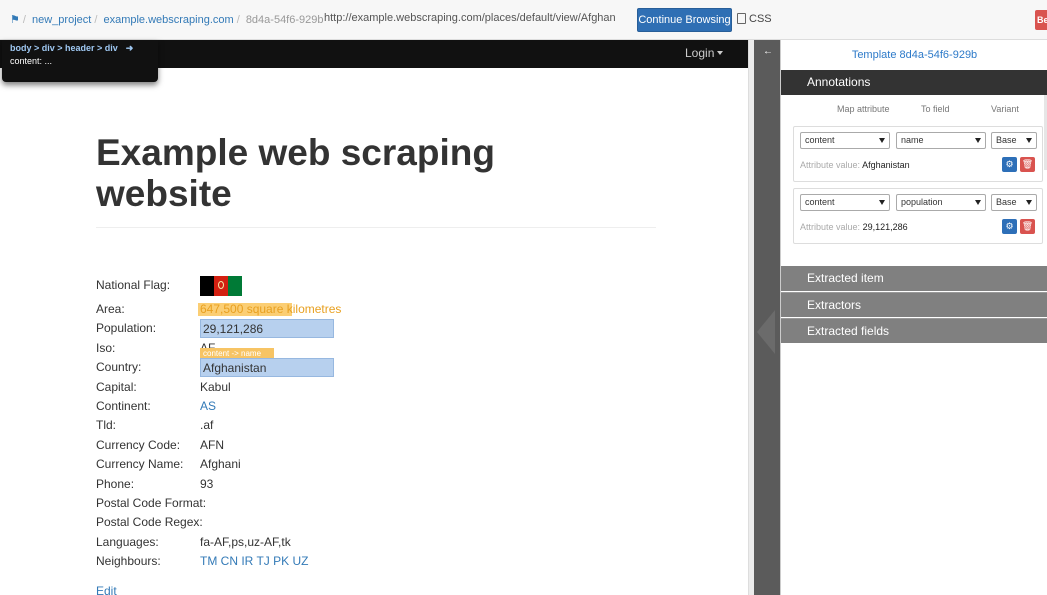 The height and width of the screenshot is (595, 1047). I want to click on breadcrumb-site: example.webscraping.com, so click(168, 20).